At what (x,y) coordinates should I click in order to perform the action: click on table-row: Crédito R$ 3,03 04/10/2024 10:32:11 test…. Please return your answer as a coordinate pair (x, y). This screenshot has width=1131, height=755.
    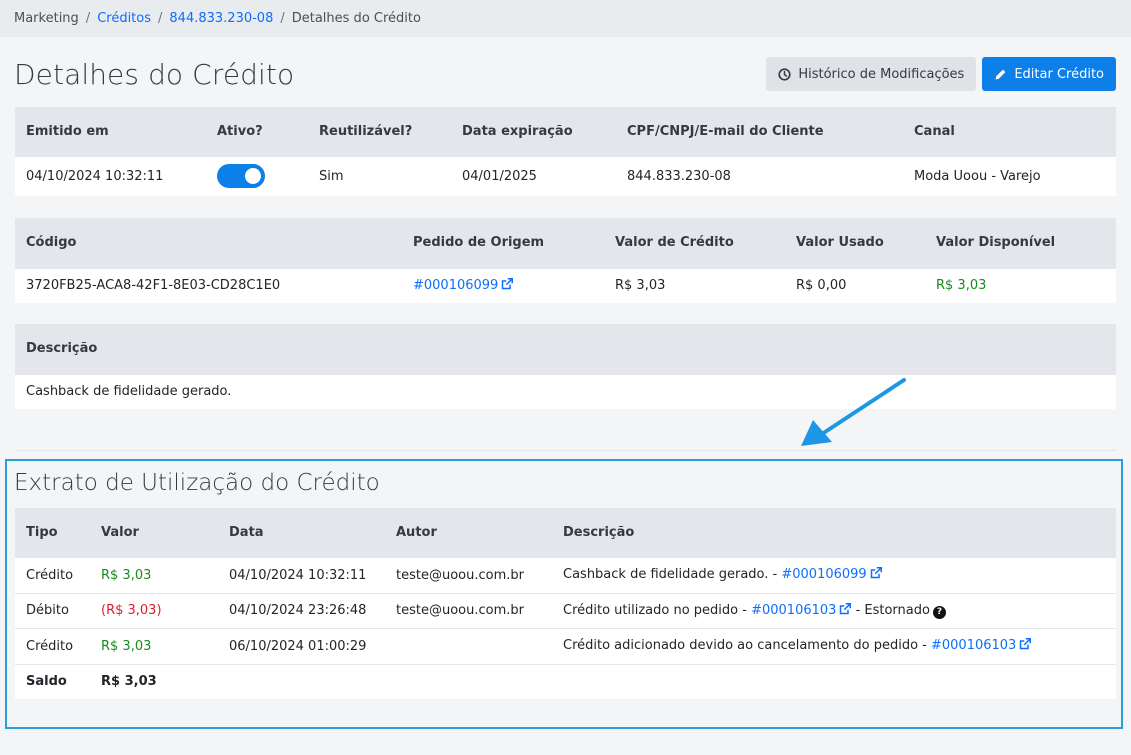
    Looking at the image, I should click on (565, 574).